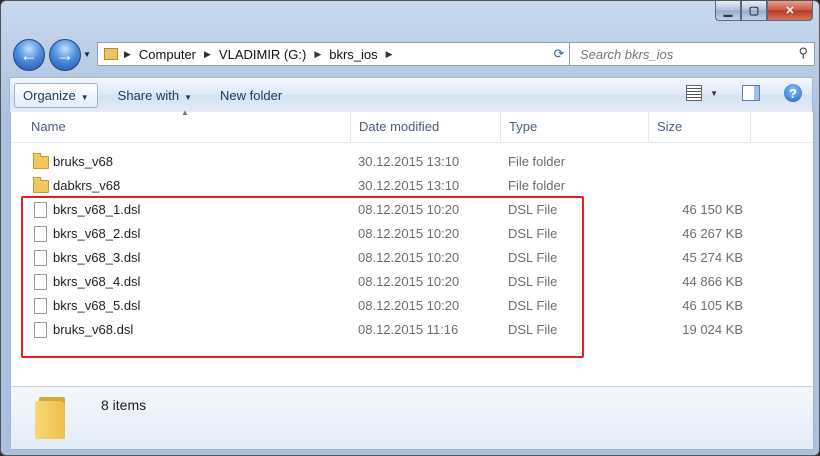 The image size is (820, 456). What do you see at coordinates (575, 127) in the screenshot?
I see `column-header-type: Type` at bounding box center [575, 127].